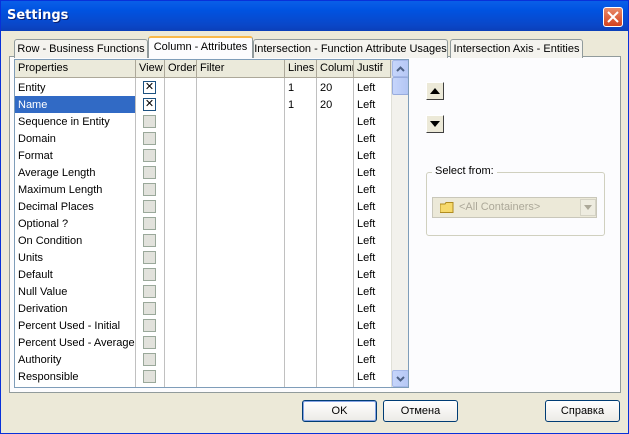 The height and width of the screenshot is (434, 629). What do you see at coordinates (350, 48) in the screenshot?
I see `tab-intersection-function-attribute-usages: Intersection - Function Attribute Usages` at bounding box center [350, 48].